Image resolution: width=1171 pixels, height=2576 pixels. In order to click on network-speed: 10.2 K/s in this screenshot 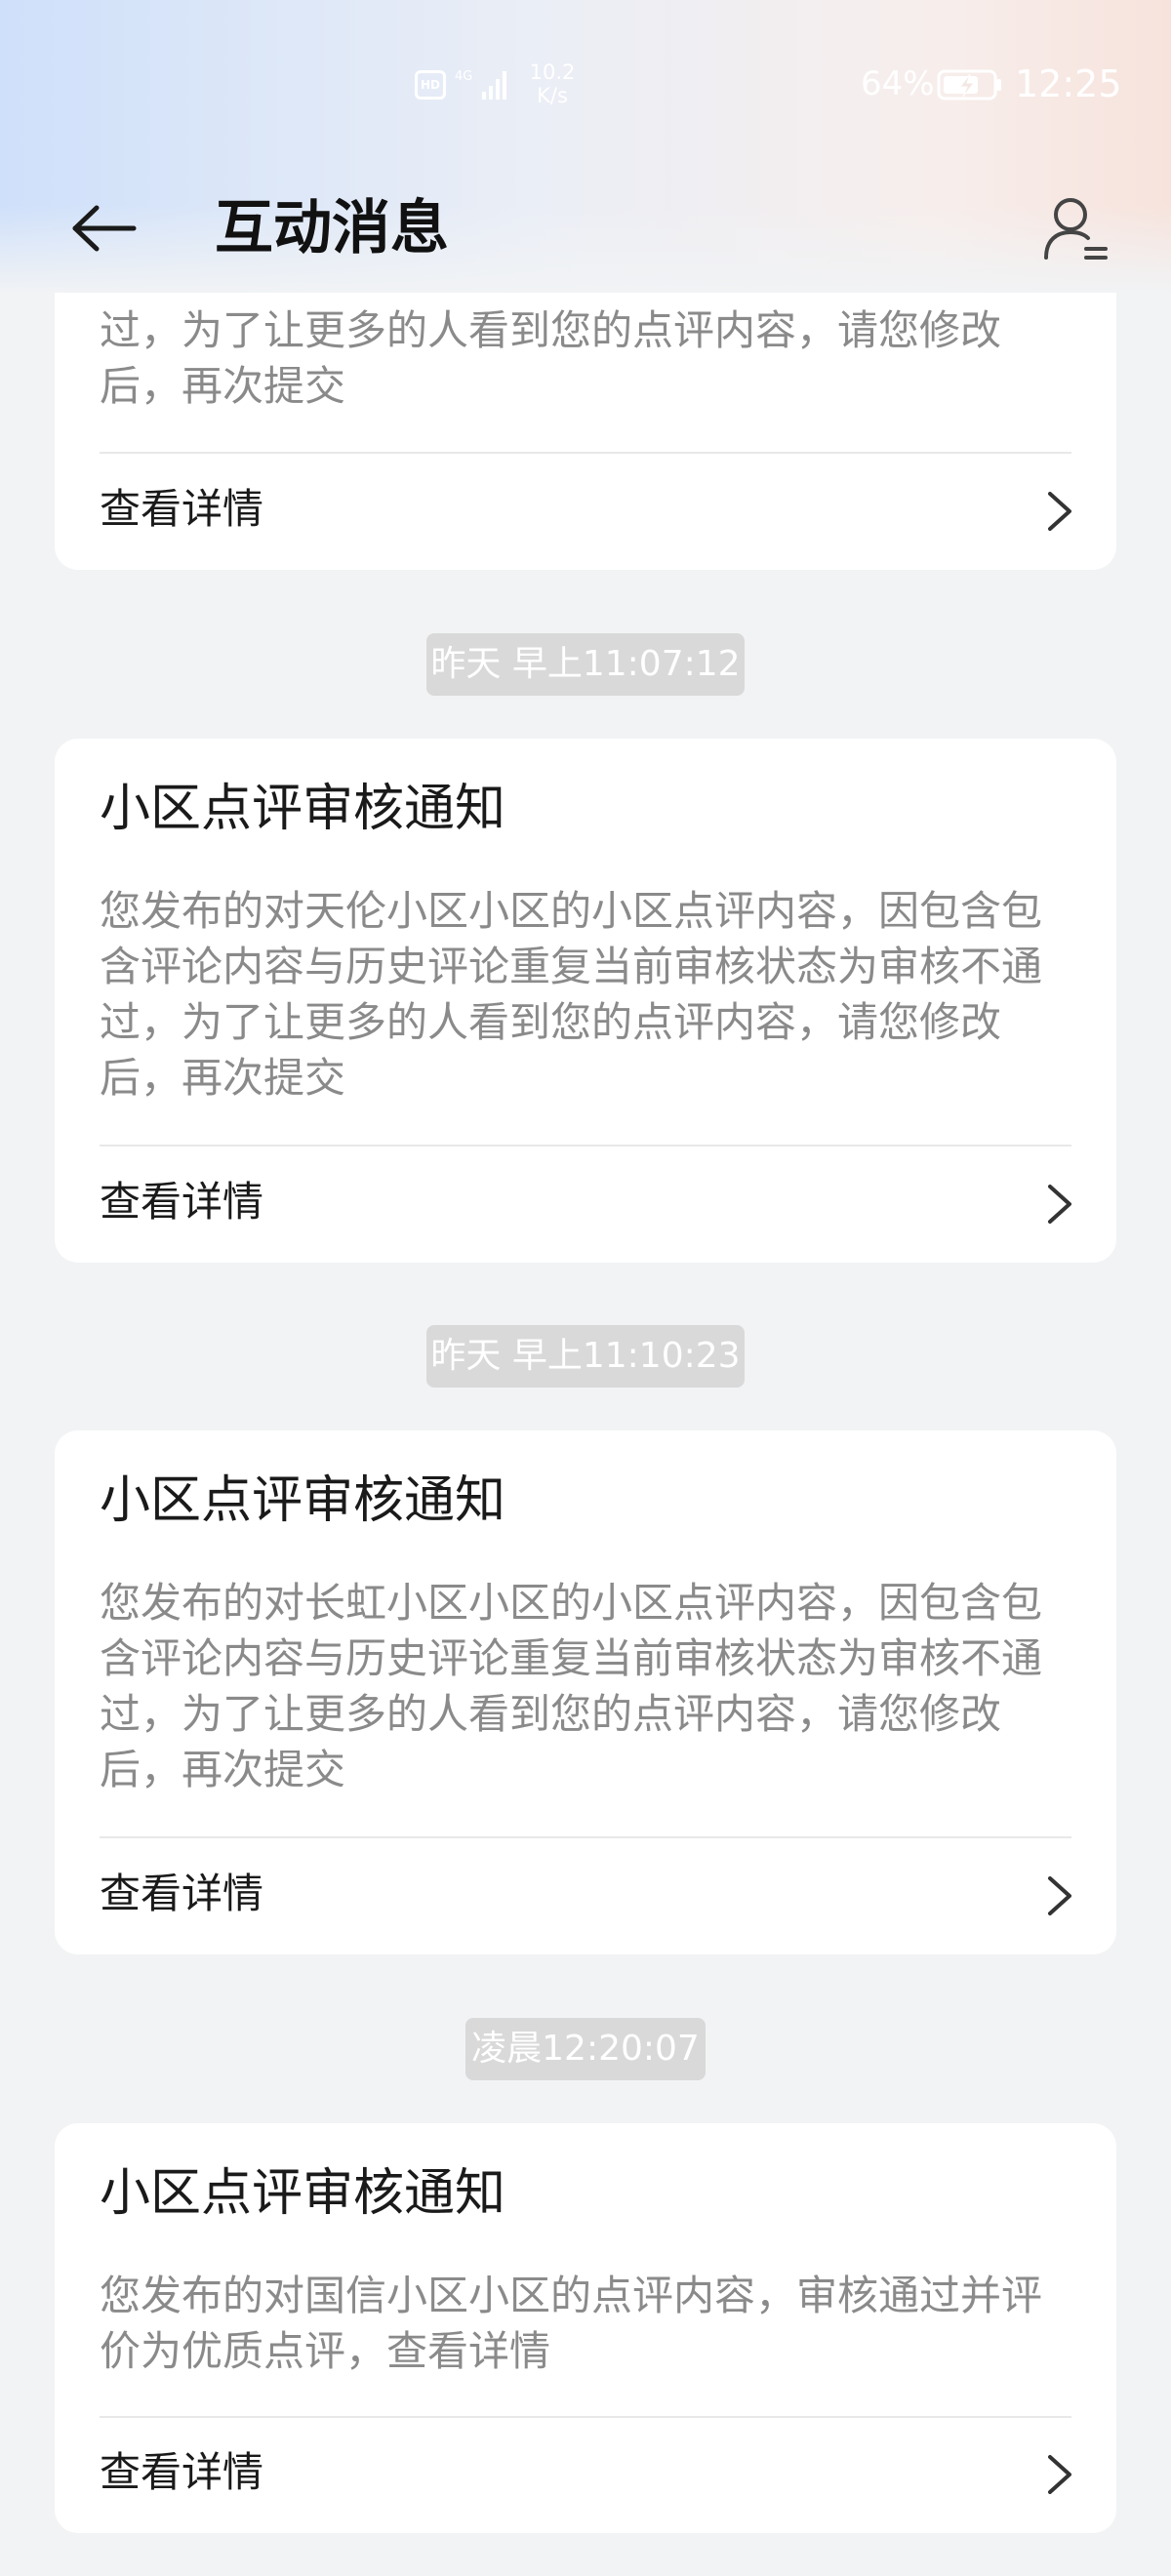, I will do `click(552, 83)`.